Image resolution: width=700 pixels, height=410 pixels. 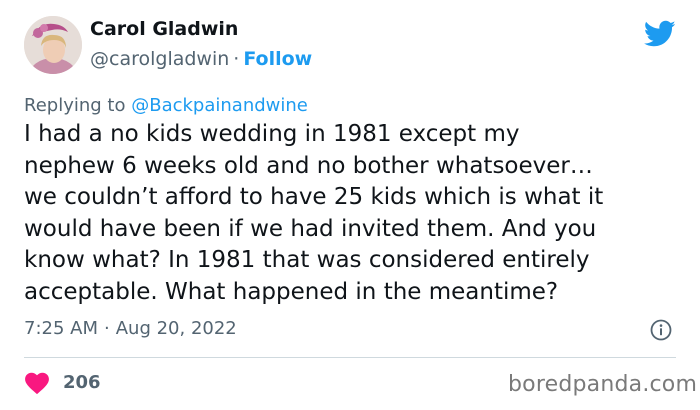 I want to click on heart-icon, so click(x=37, y=383).